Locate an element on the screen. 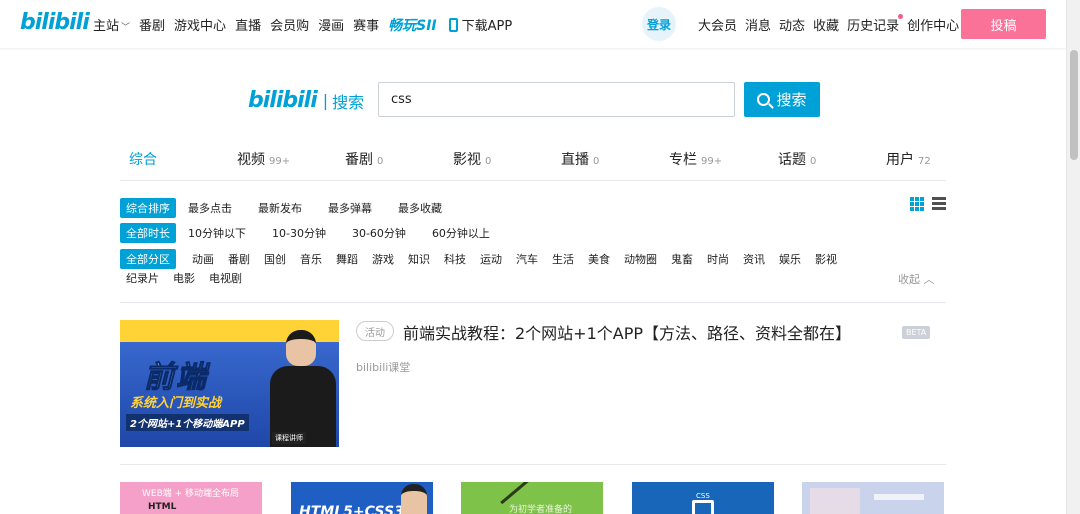 This screenshot has width=1080, height=514. thumbnail-badge: 课程讲师 is located at coordinates (289, 438).